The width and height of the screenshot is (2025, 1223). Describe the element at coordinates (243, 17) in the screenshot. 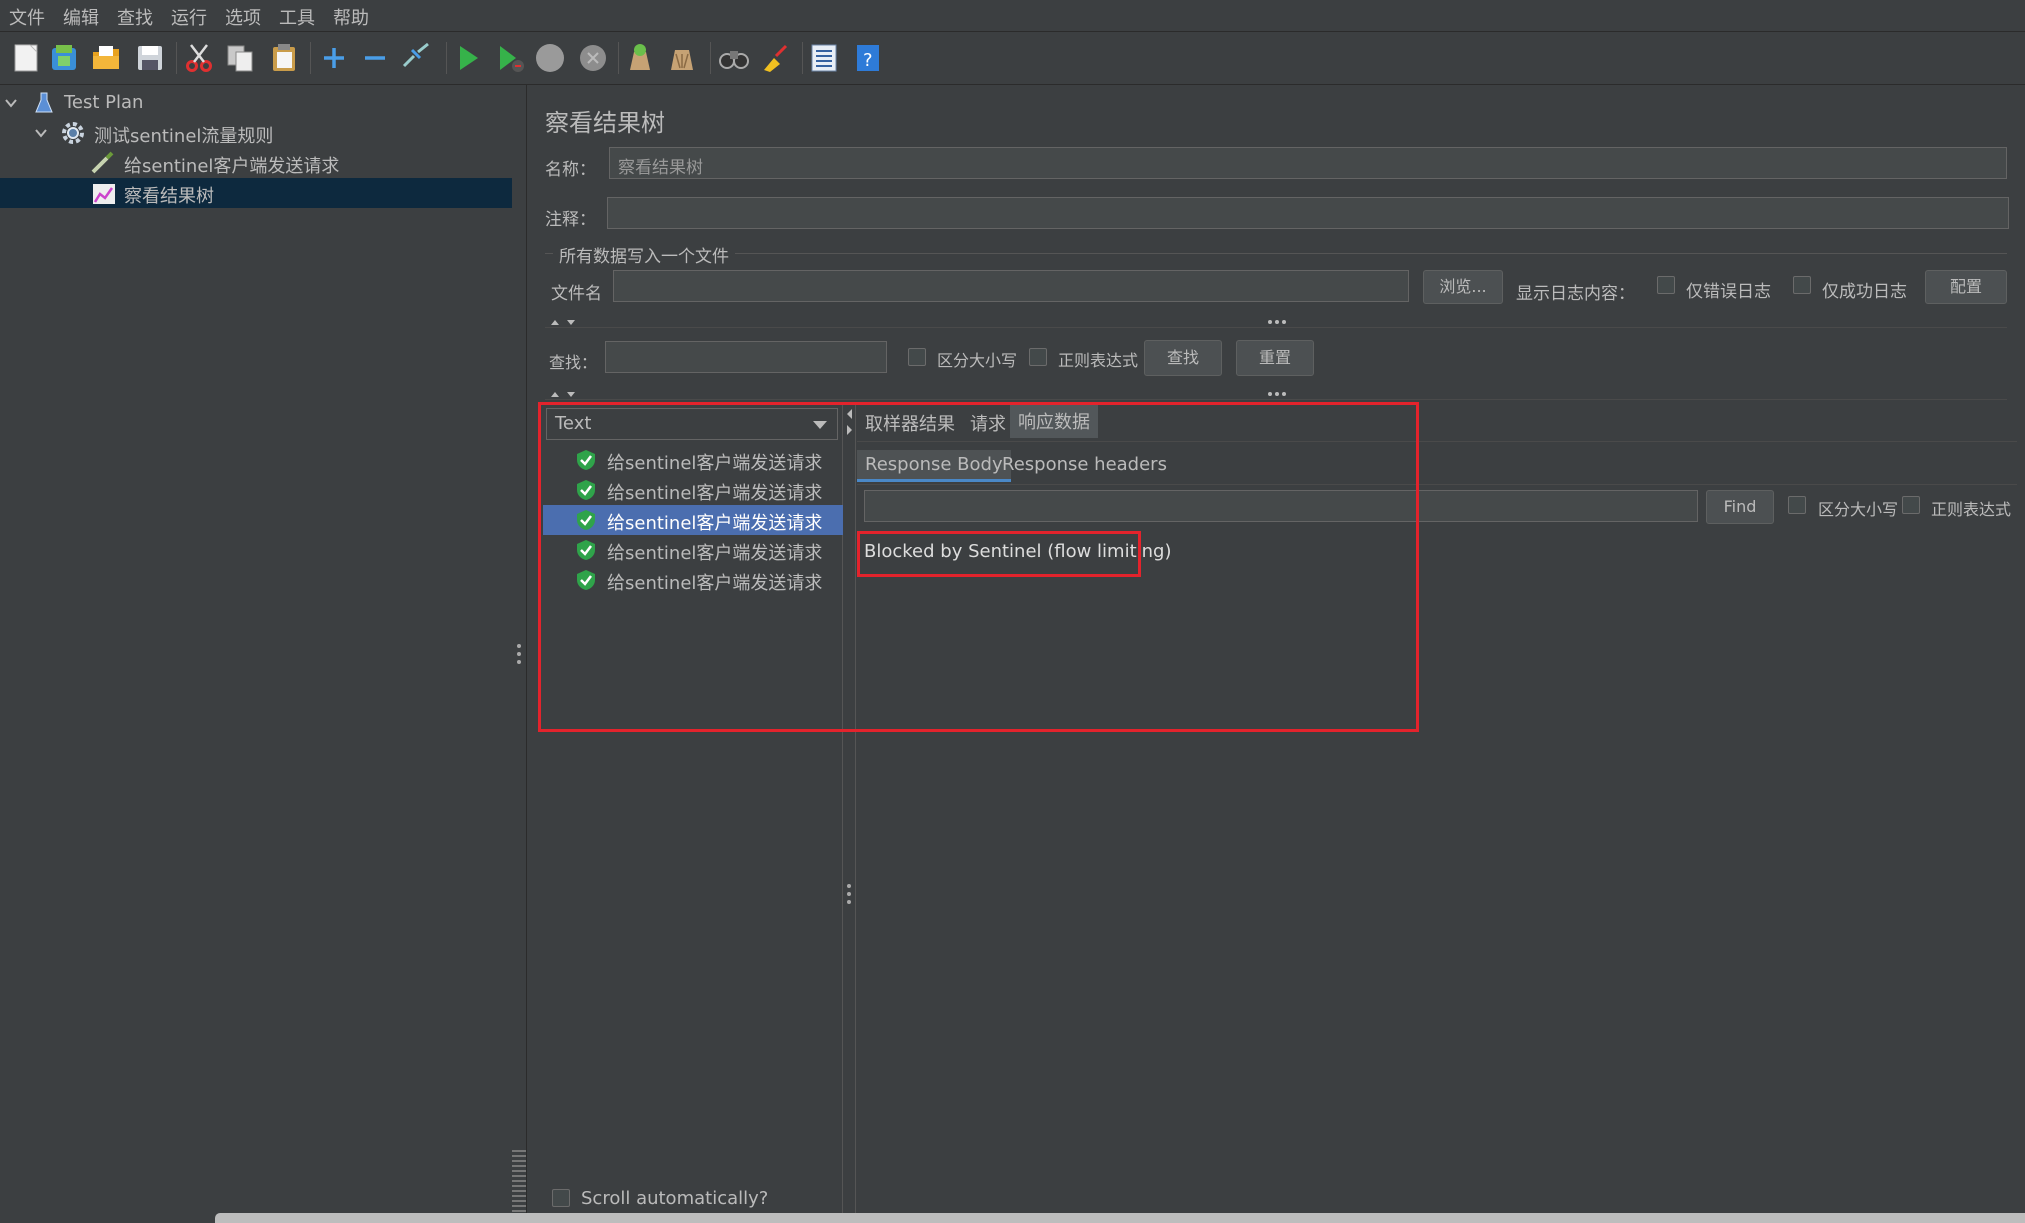

I see `menu-options: 选项` at that location.